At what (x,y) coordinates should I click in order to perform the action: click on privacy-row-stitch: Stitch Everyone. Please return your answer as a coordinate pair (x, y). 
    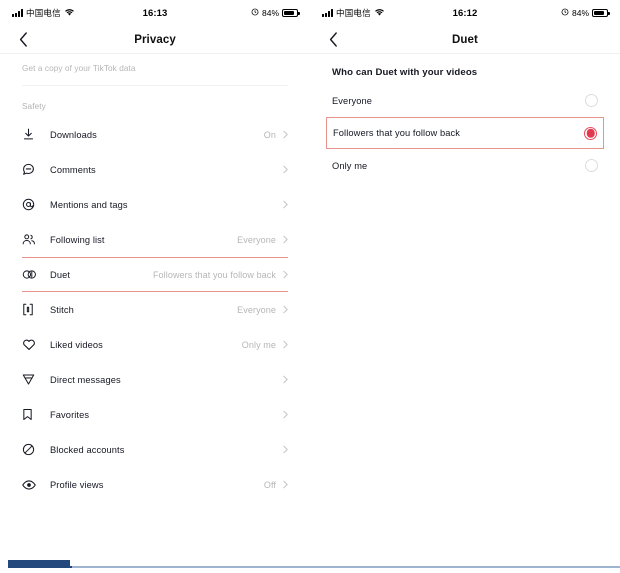
    Looking at the image, I should click on (155, 309).